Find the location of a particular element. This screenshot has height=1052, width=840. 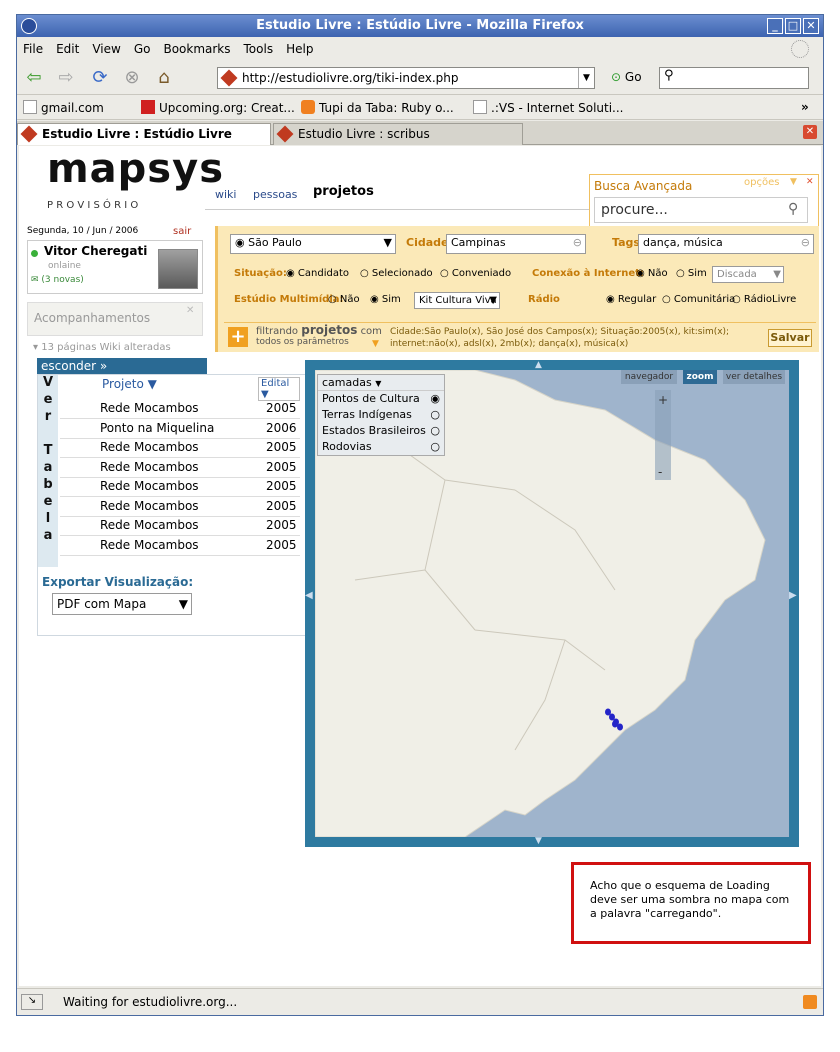

zoom-in-icon: + is located at coordinates (663, 400).